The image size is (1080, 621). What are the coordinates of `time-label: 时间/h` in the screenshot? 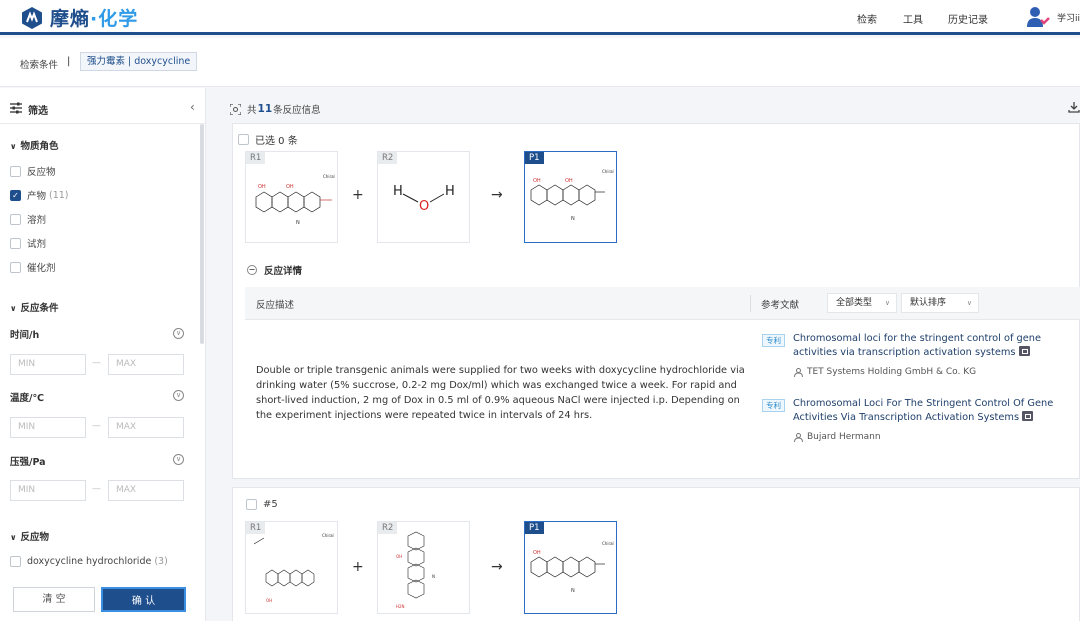 It's located at (25, 335).